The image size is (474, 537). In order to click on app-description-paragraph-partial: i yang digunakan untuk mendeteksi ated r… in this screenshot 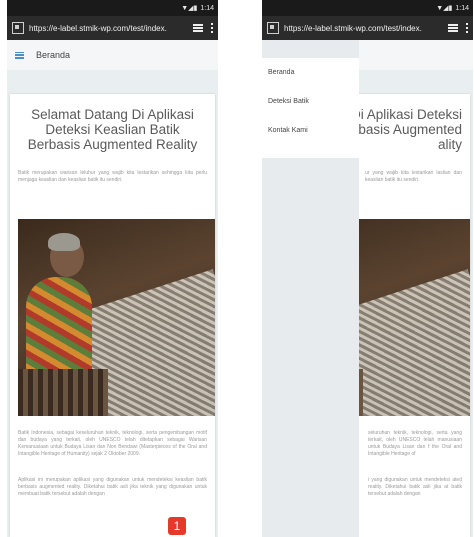, I will do `click(415, 487)`.